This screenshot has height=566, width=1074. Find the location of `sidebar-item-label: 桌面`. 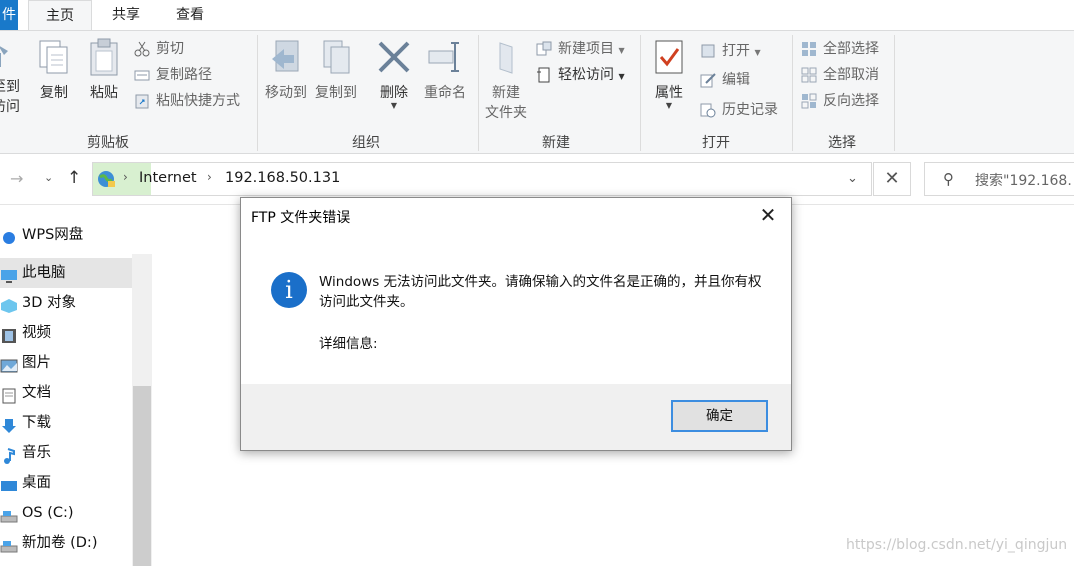

sidebar-item-label: 桌面 is located at coordinates (36, 483).